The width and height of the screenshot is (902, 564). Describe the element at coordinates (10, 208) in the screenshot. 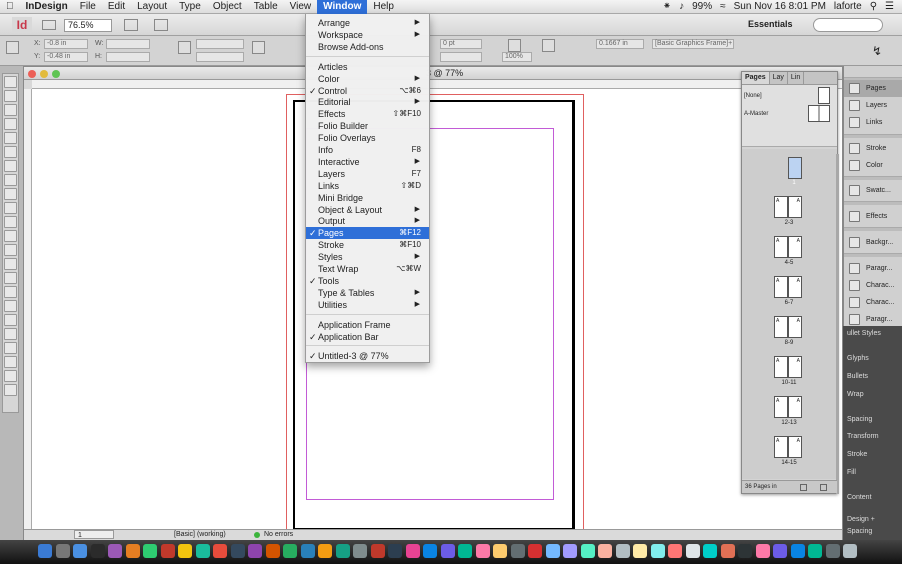

I see `rectangle-frame-tool-icon` at that location.